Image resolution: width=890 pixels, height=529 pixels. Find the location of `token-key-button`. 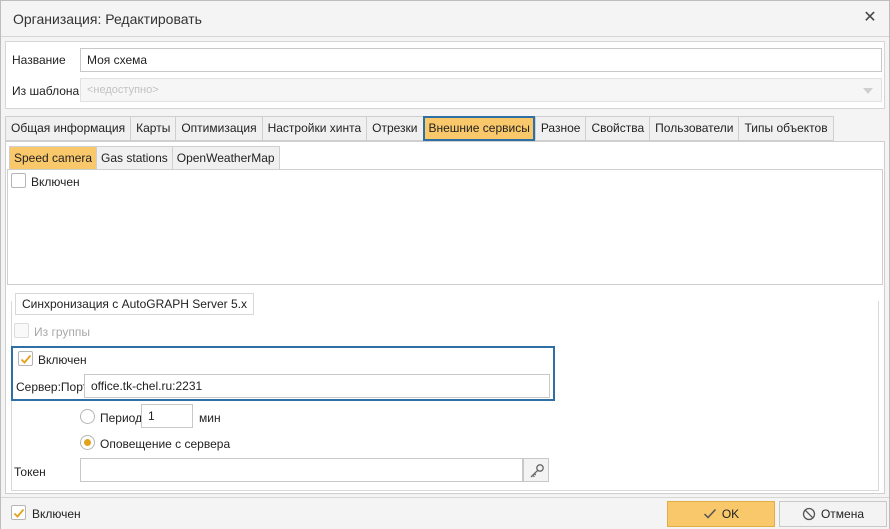

token-key-button is located at coordinates (536, 470).